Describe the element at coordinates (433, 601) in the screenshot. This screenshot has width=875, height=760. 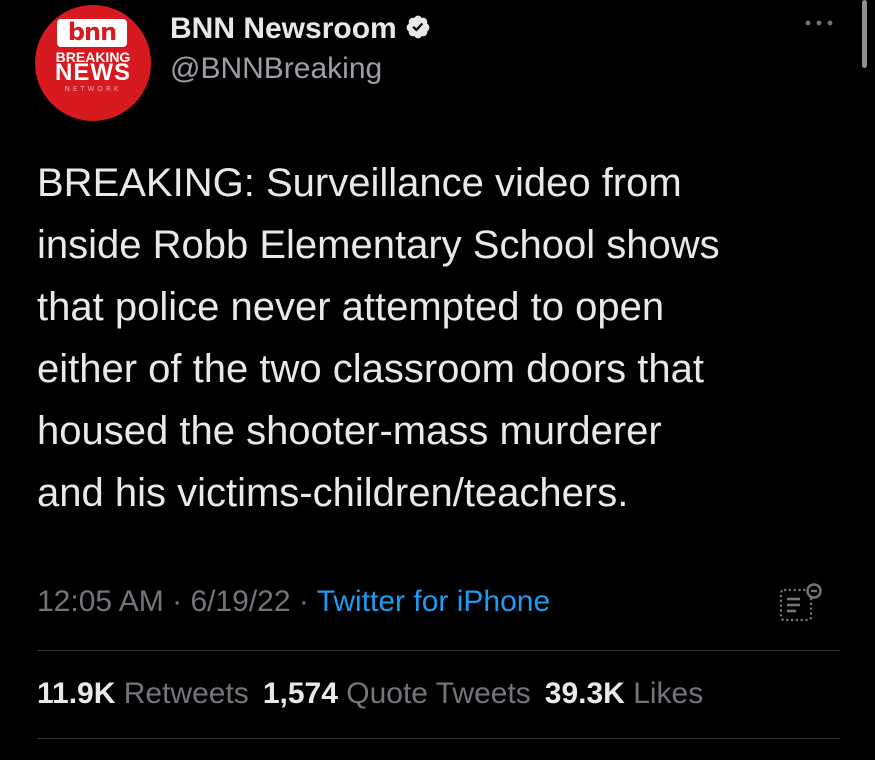
I see `tweet-source-link: Twitter for iPhone` at that location.